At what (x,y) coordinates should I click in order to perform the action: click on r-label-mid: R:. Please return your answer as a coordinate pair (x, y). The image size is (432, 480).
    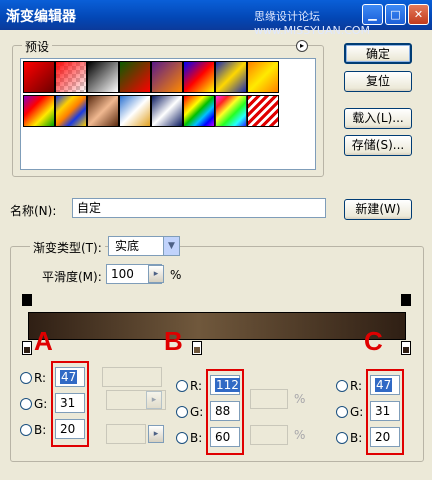
    Looking at the image, I should click on (196, 386).